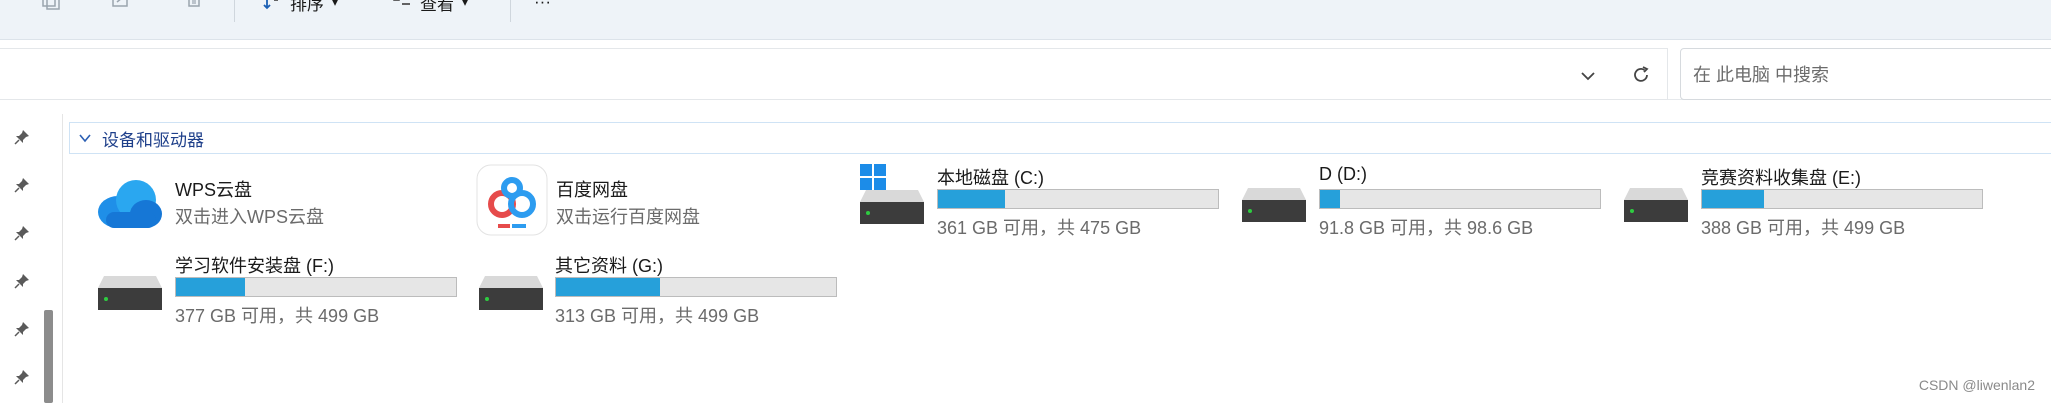 The width and height of the screenshot is (2051, 403). Describe the element at coordinates (1641, 75) in the screenshot. I see `refresh-icon` at that location.